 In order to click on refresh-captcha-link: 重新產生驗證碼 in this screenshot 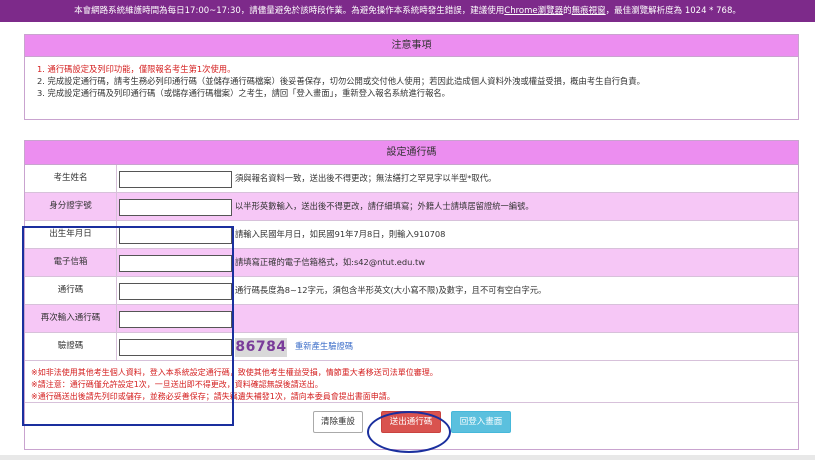, I will do `click(324, 346)`.